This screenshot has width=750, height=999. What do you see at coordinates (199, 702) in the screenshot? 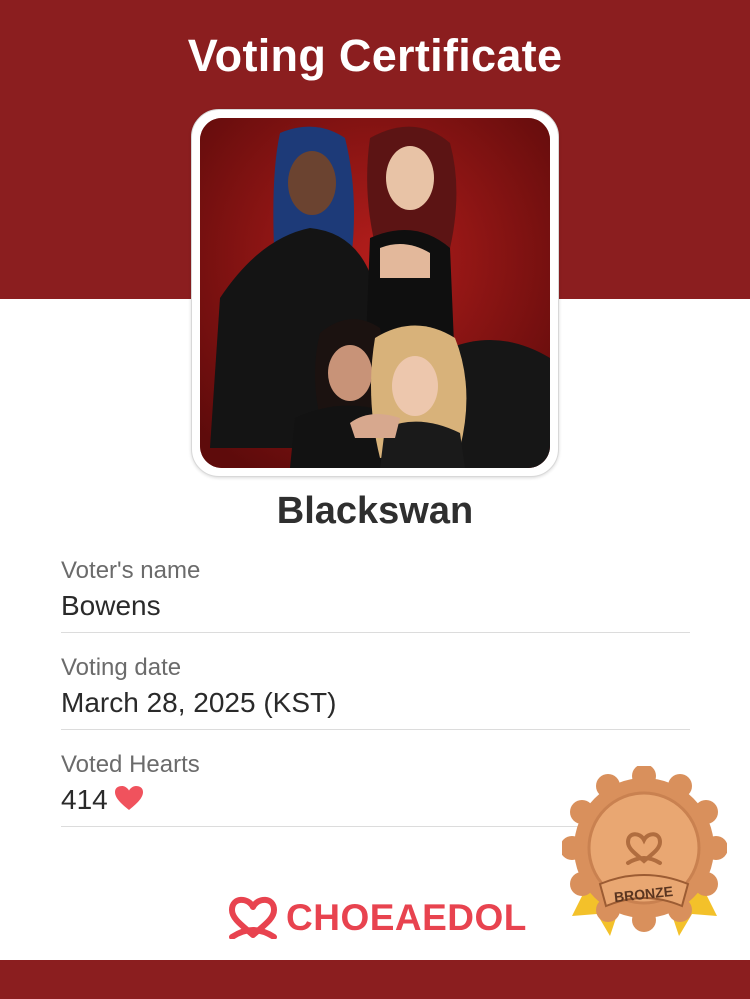
I see `voting-date-value: March 28, 2025 (KST)` at bounding box center [199, 702].